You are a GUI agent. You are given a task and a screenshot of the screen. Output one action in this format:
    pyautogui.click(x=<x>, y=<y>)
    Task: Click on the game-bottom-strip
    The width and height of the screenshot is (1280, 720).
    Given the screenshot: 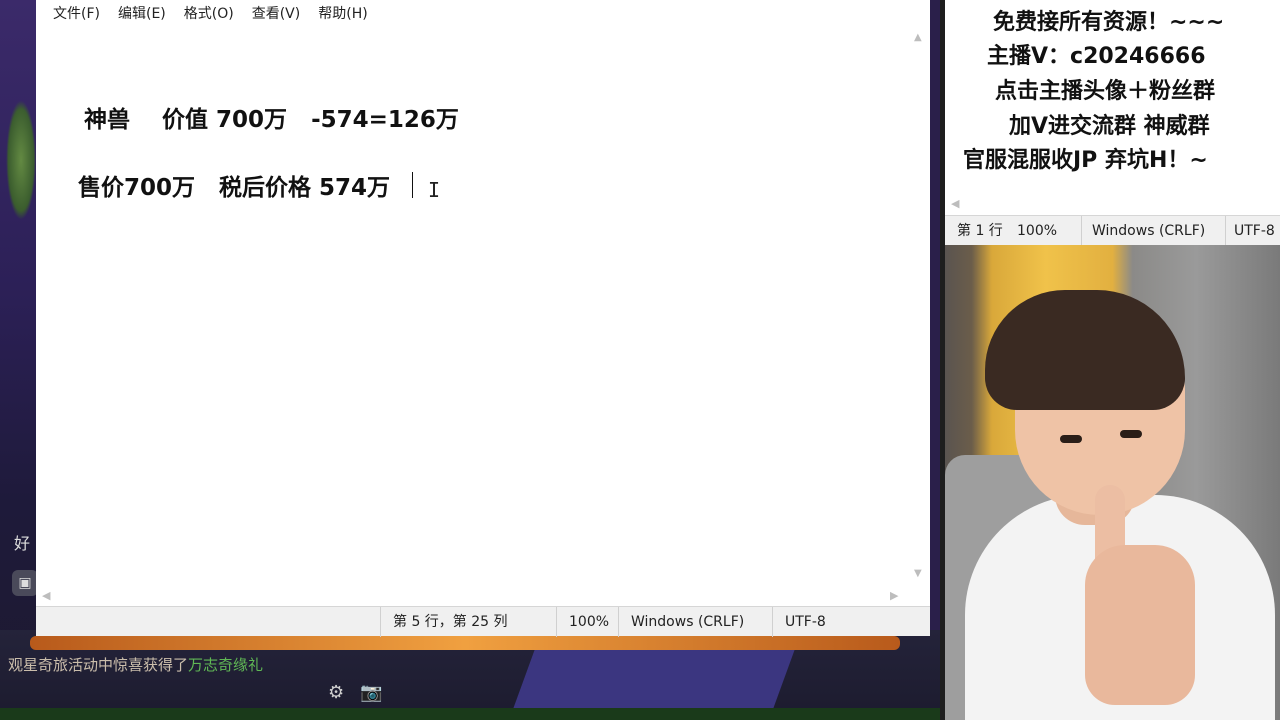 What is the action you would take?
    pyautogui.click(x=470, y=714)
    